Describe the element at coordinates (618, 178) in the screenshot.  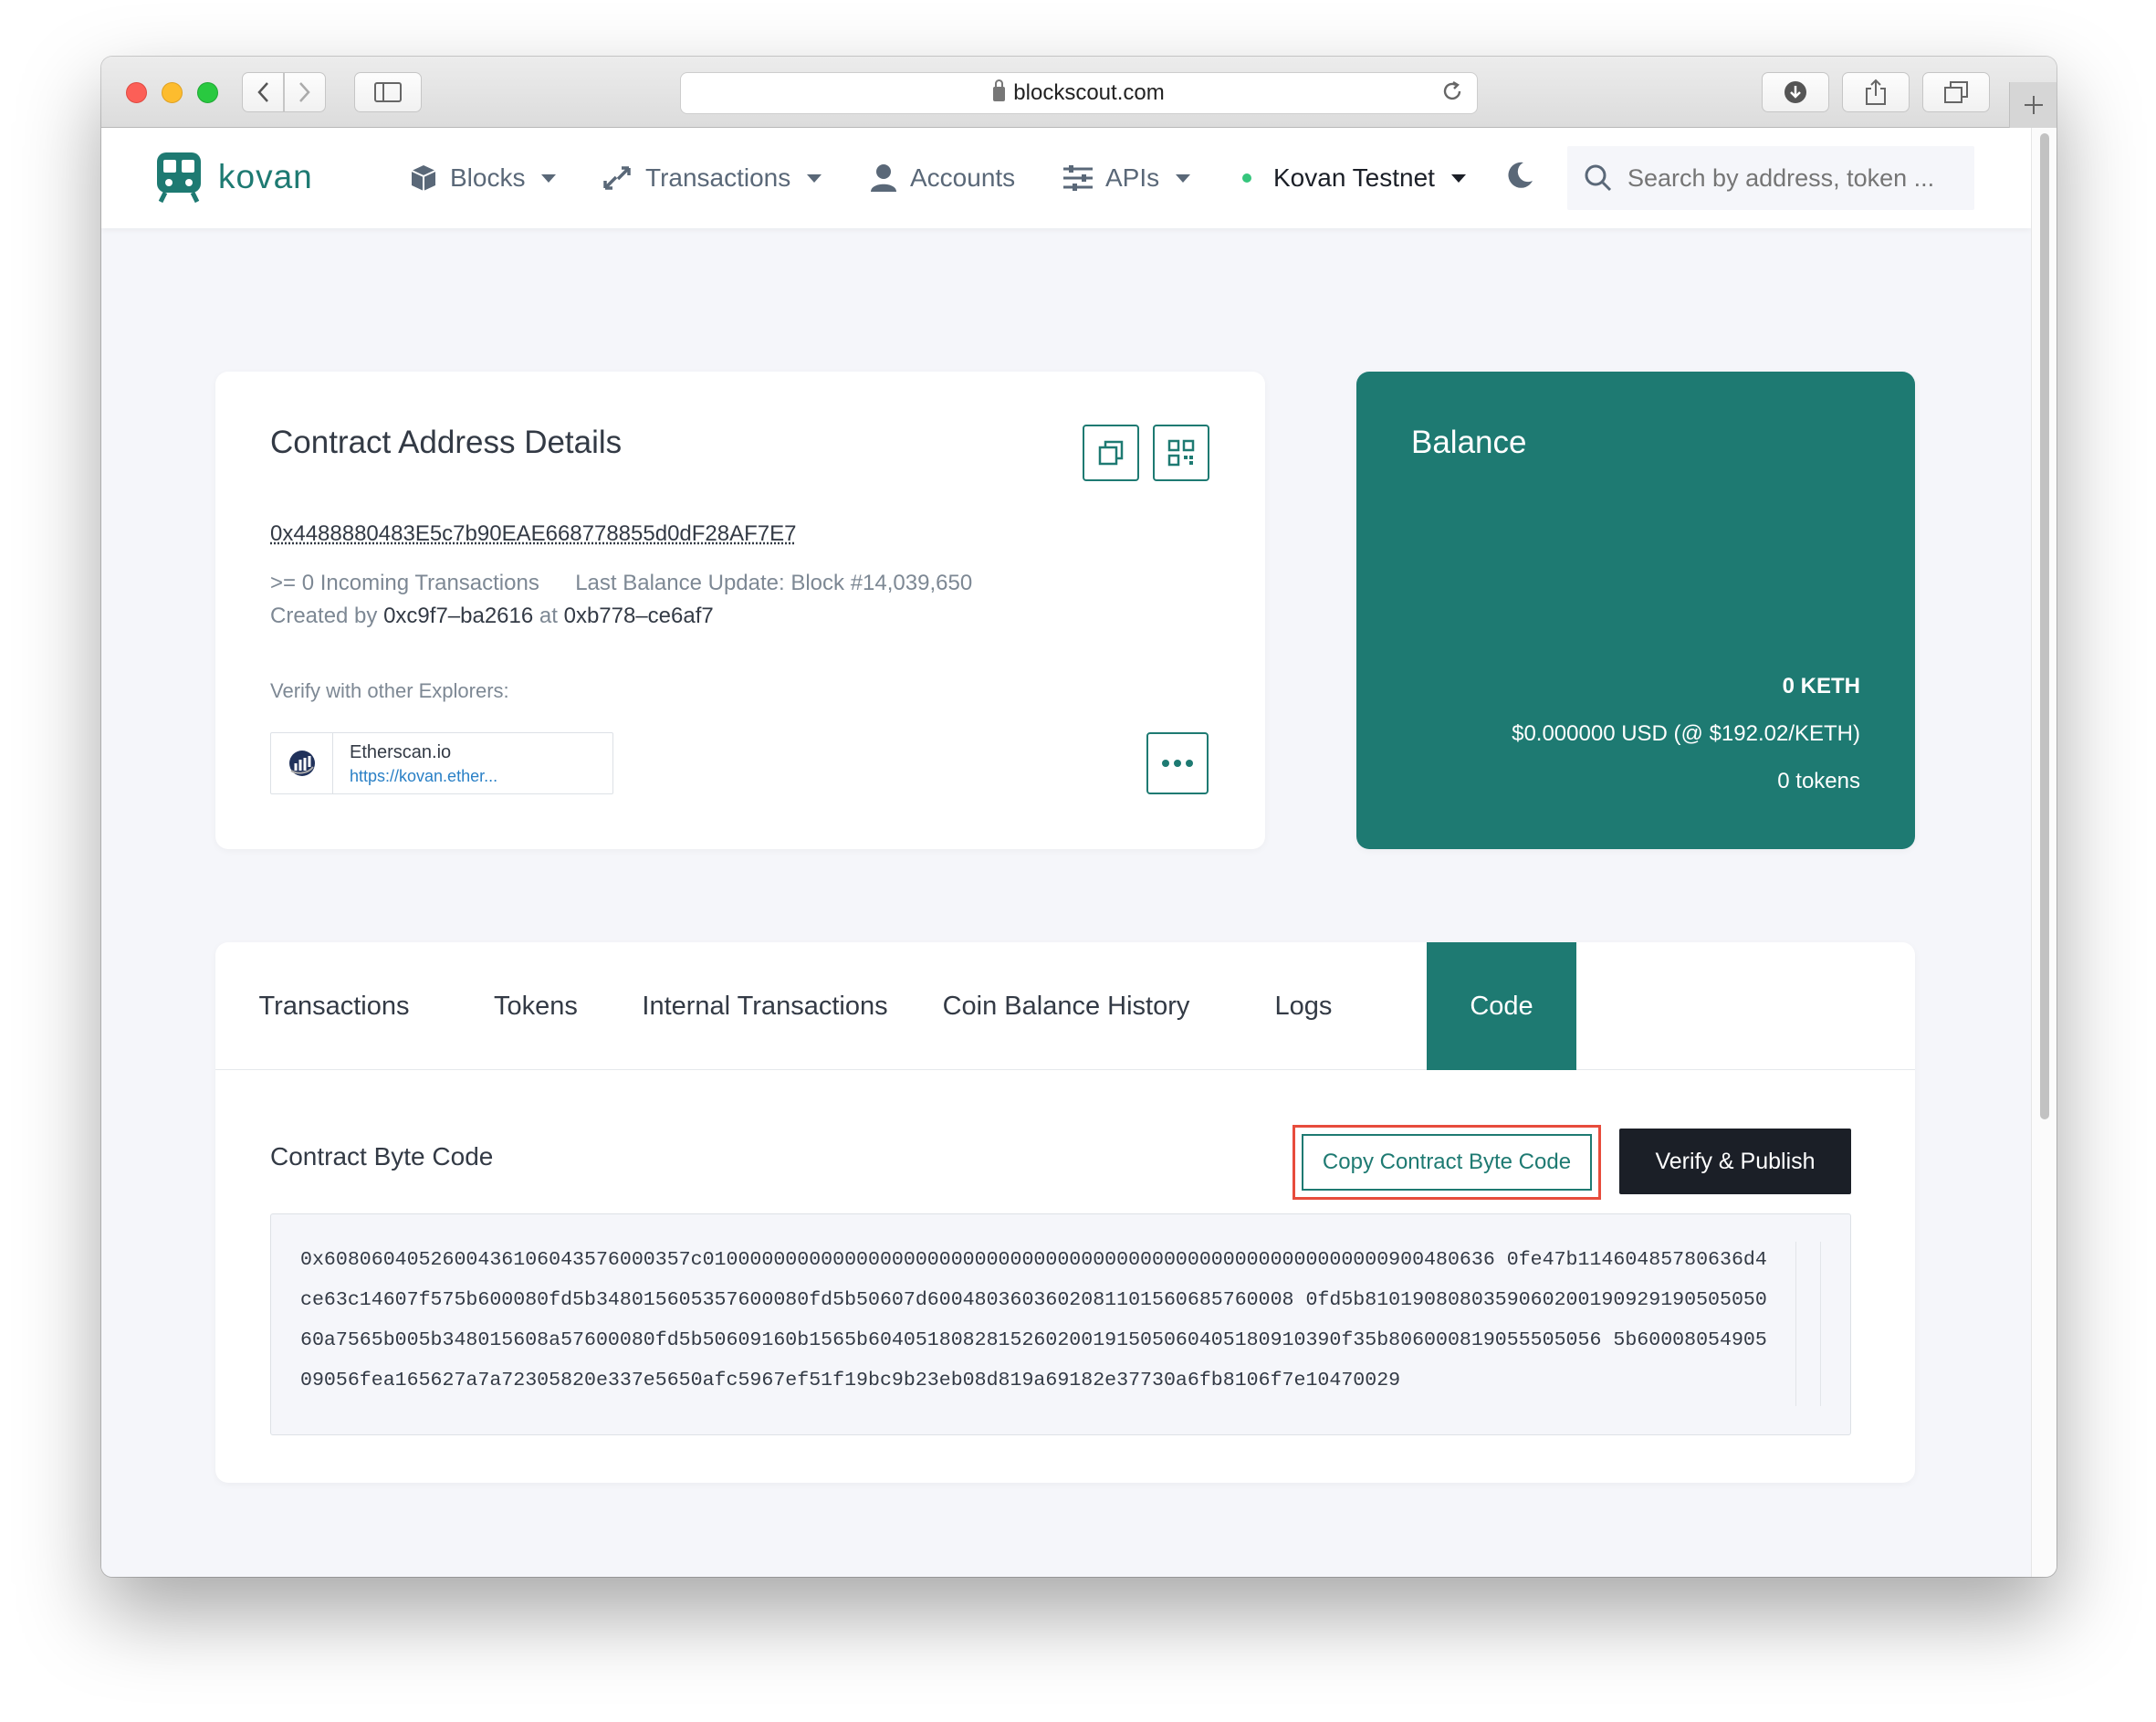
I see `transfer-arrows-icon` at that location.